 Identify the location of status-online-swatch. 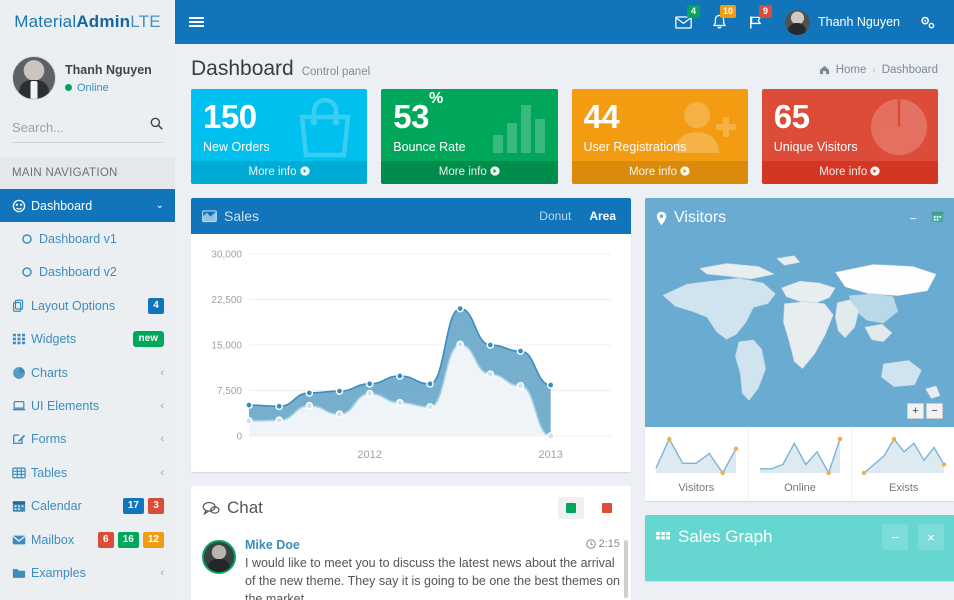
(571, 508).